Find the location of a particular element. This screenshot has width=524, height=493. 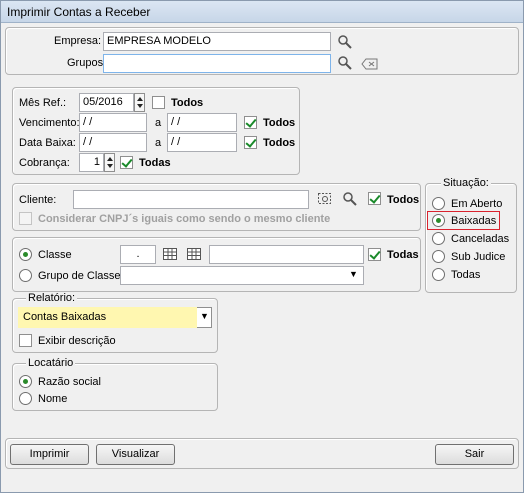

situacao-em-aberto-label: Em Aberto is located at coordinates (477, 204).